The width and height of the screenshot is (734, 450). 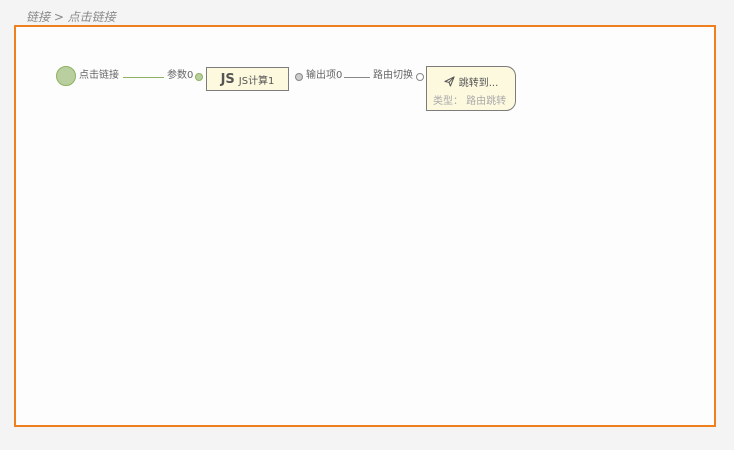 What do you see at coordinates (66, 76) in the screenshot?
I see `start-node` at bounding box center [66, 76].